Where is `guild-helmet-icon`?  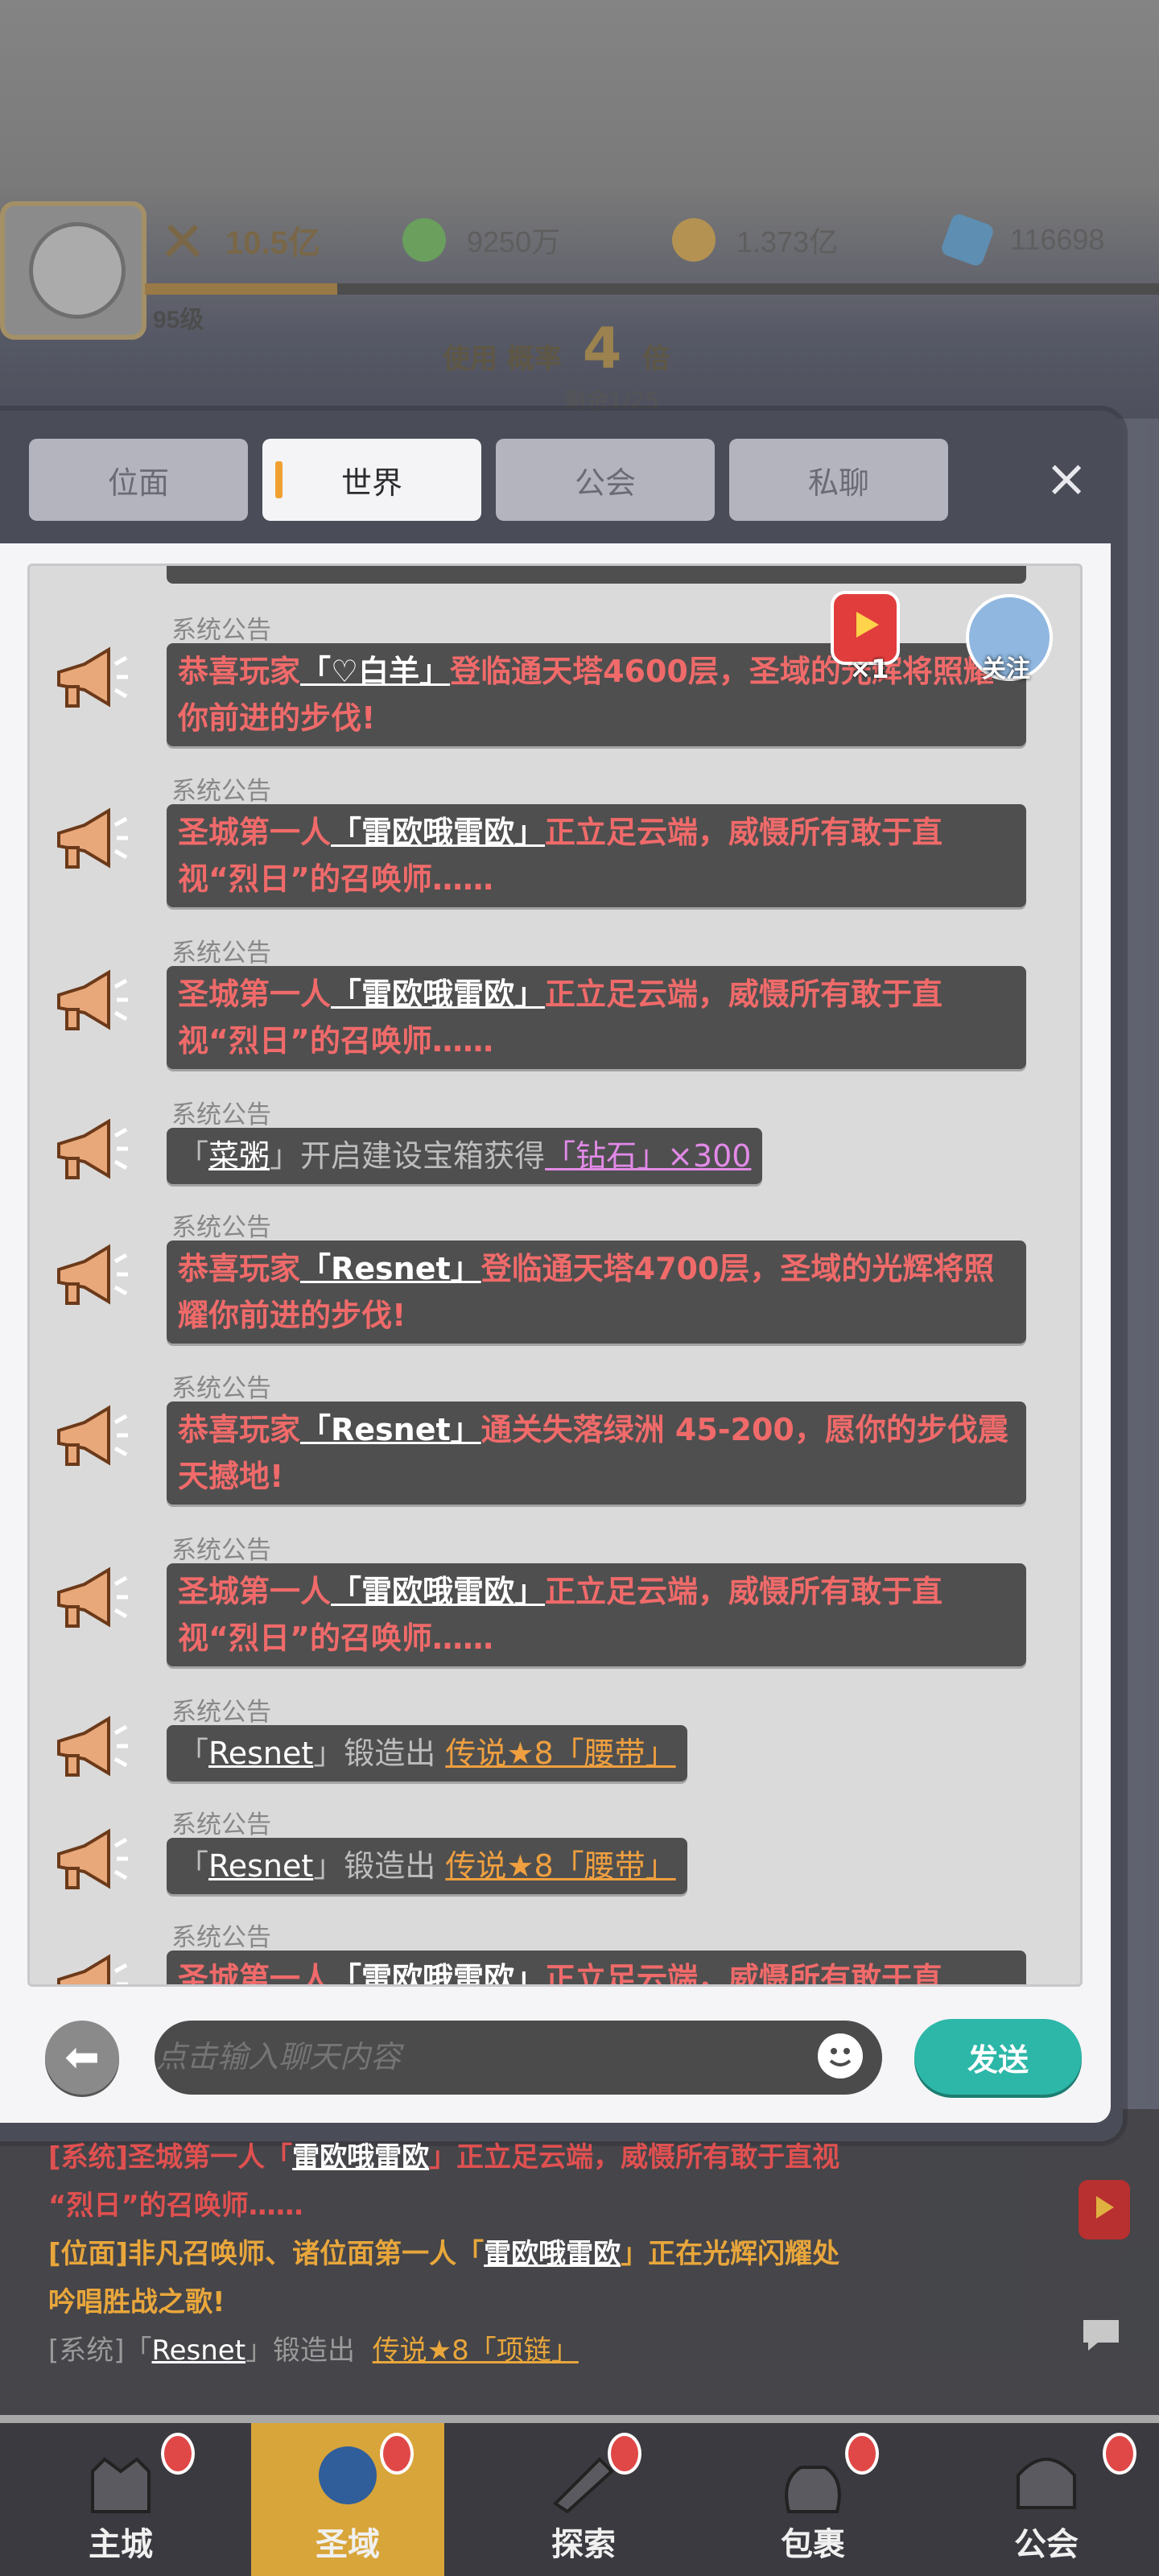 guild-helmet-icon is located at coordinates (1046, 2483).